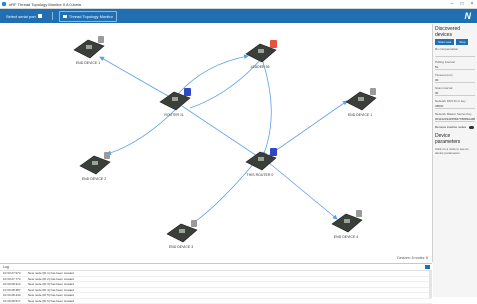 Image resolution: width=477 pixels, height=304 pixels. Describe the element at coordinates (455, 54) in the screenshot. I see `field-input` at that location.